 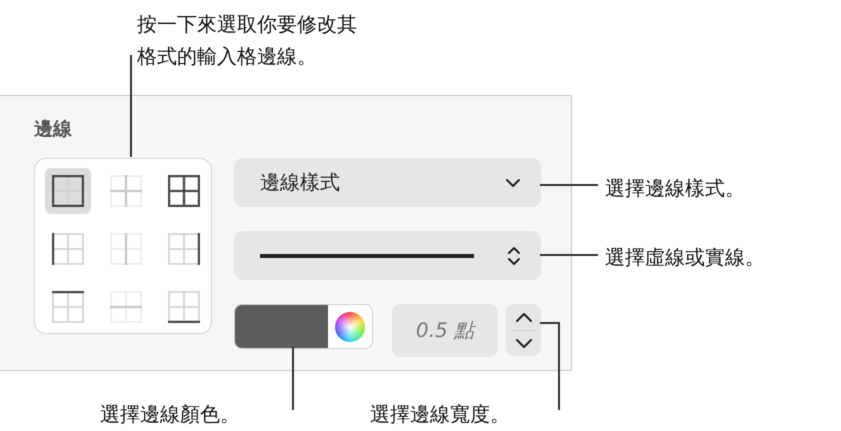 I want to click on border-button, so click(x=68, y=191).